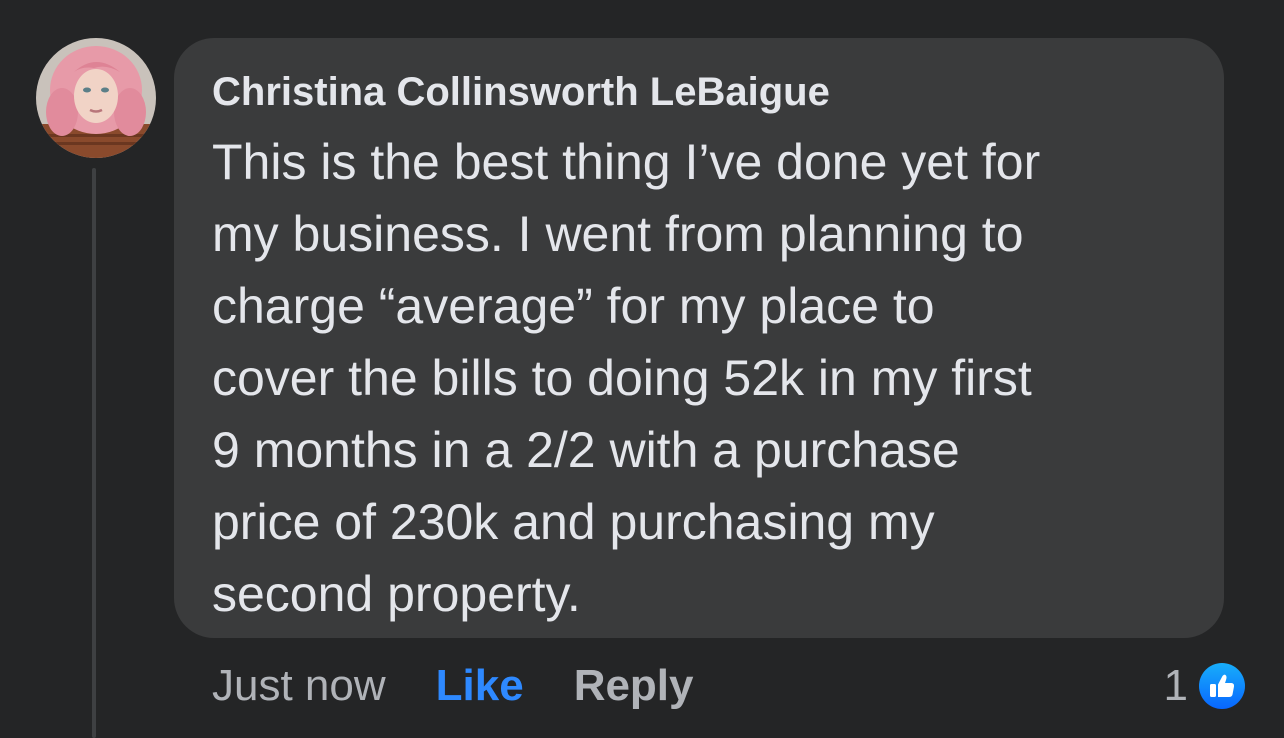 This screenshot has height=738, width=1284. I want to click on reaction-summary: 1, so click(1206, 686).